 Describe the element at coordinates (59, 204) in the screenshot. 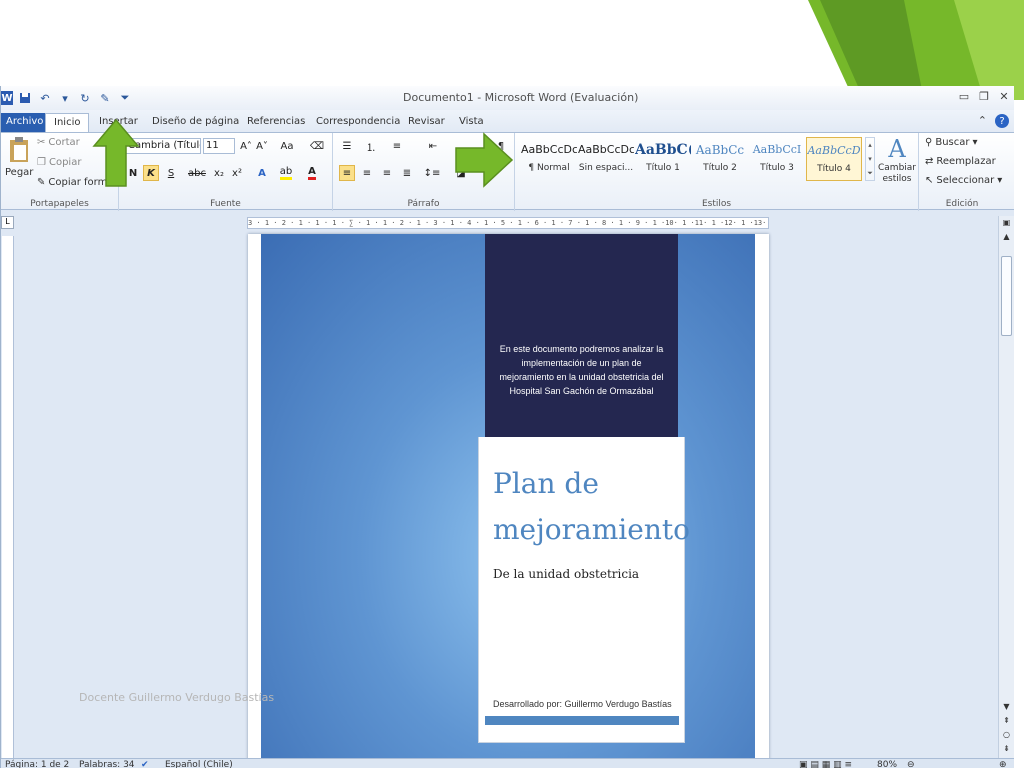

I see `group-label-portapapeles: Portapapeles` at that location.